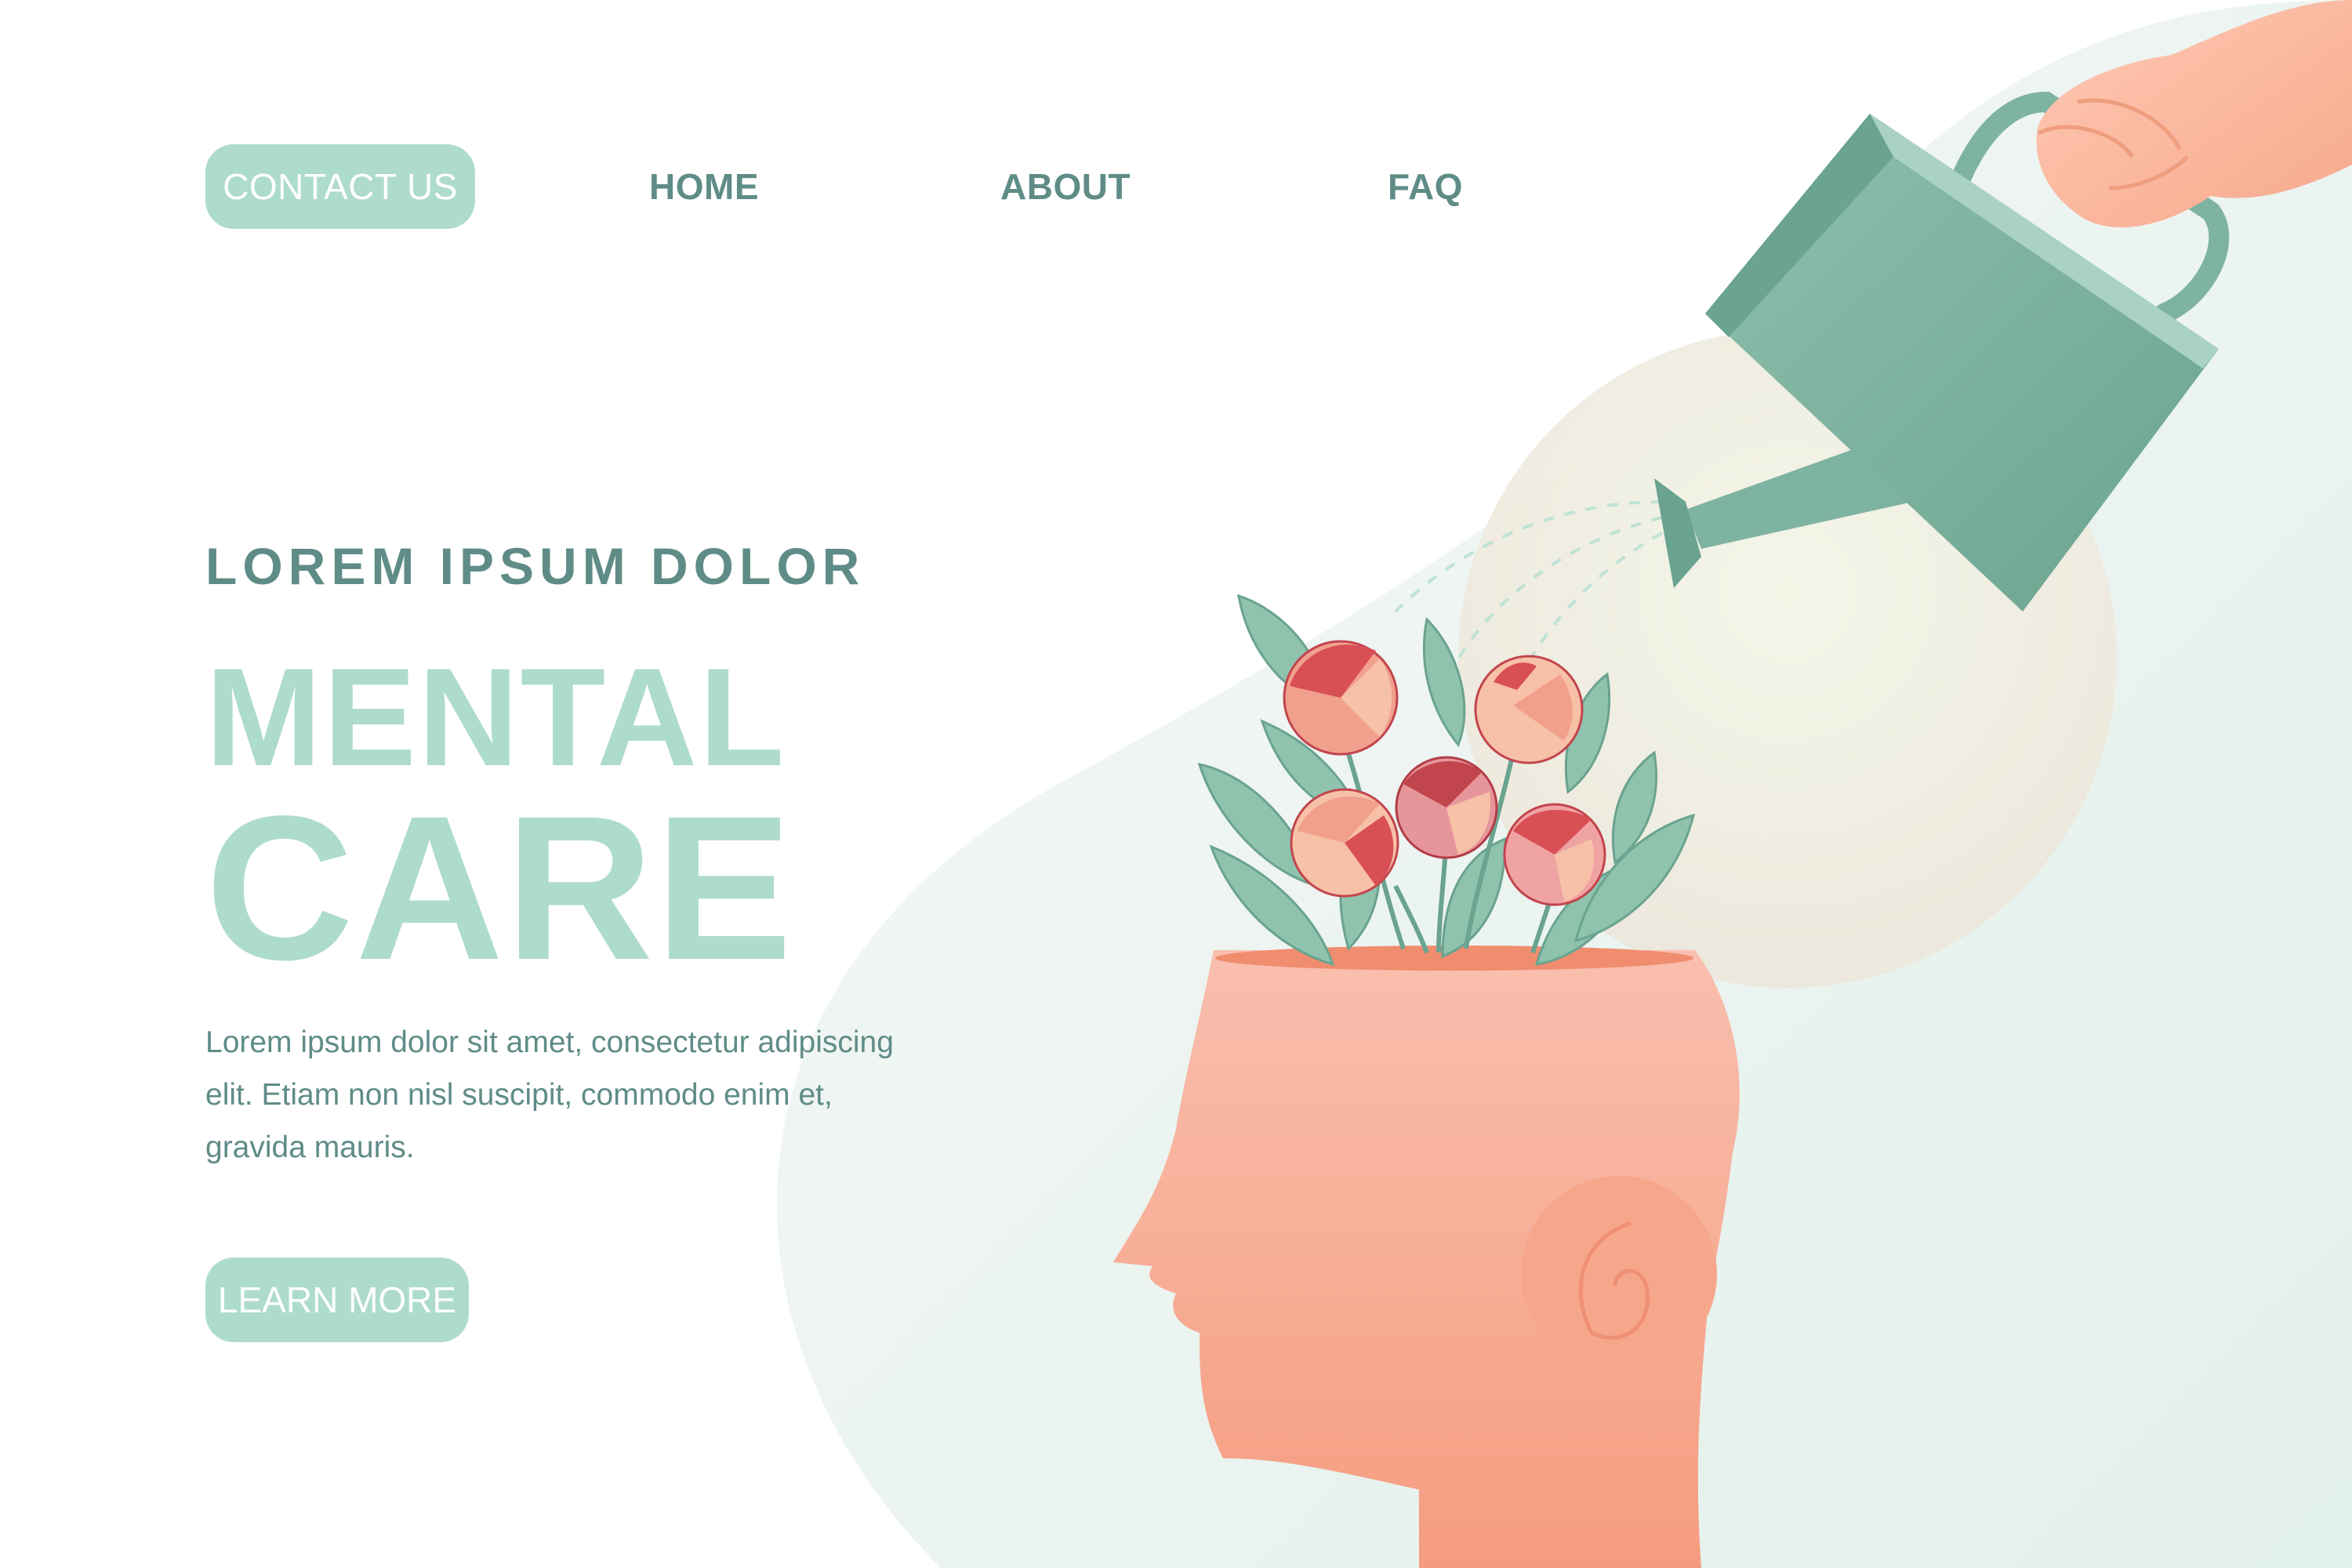 This screenshot has width=2352, height=1568. Describe the element at coordinates (1425, 186) in the screenshot. I see `nav-faq-link: FAQ` at that location.